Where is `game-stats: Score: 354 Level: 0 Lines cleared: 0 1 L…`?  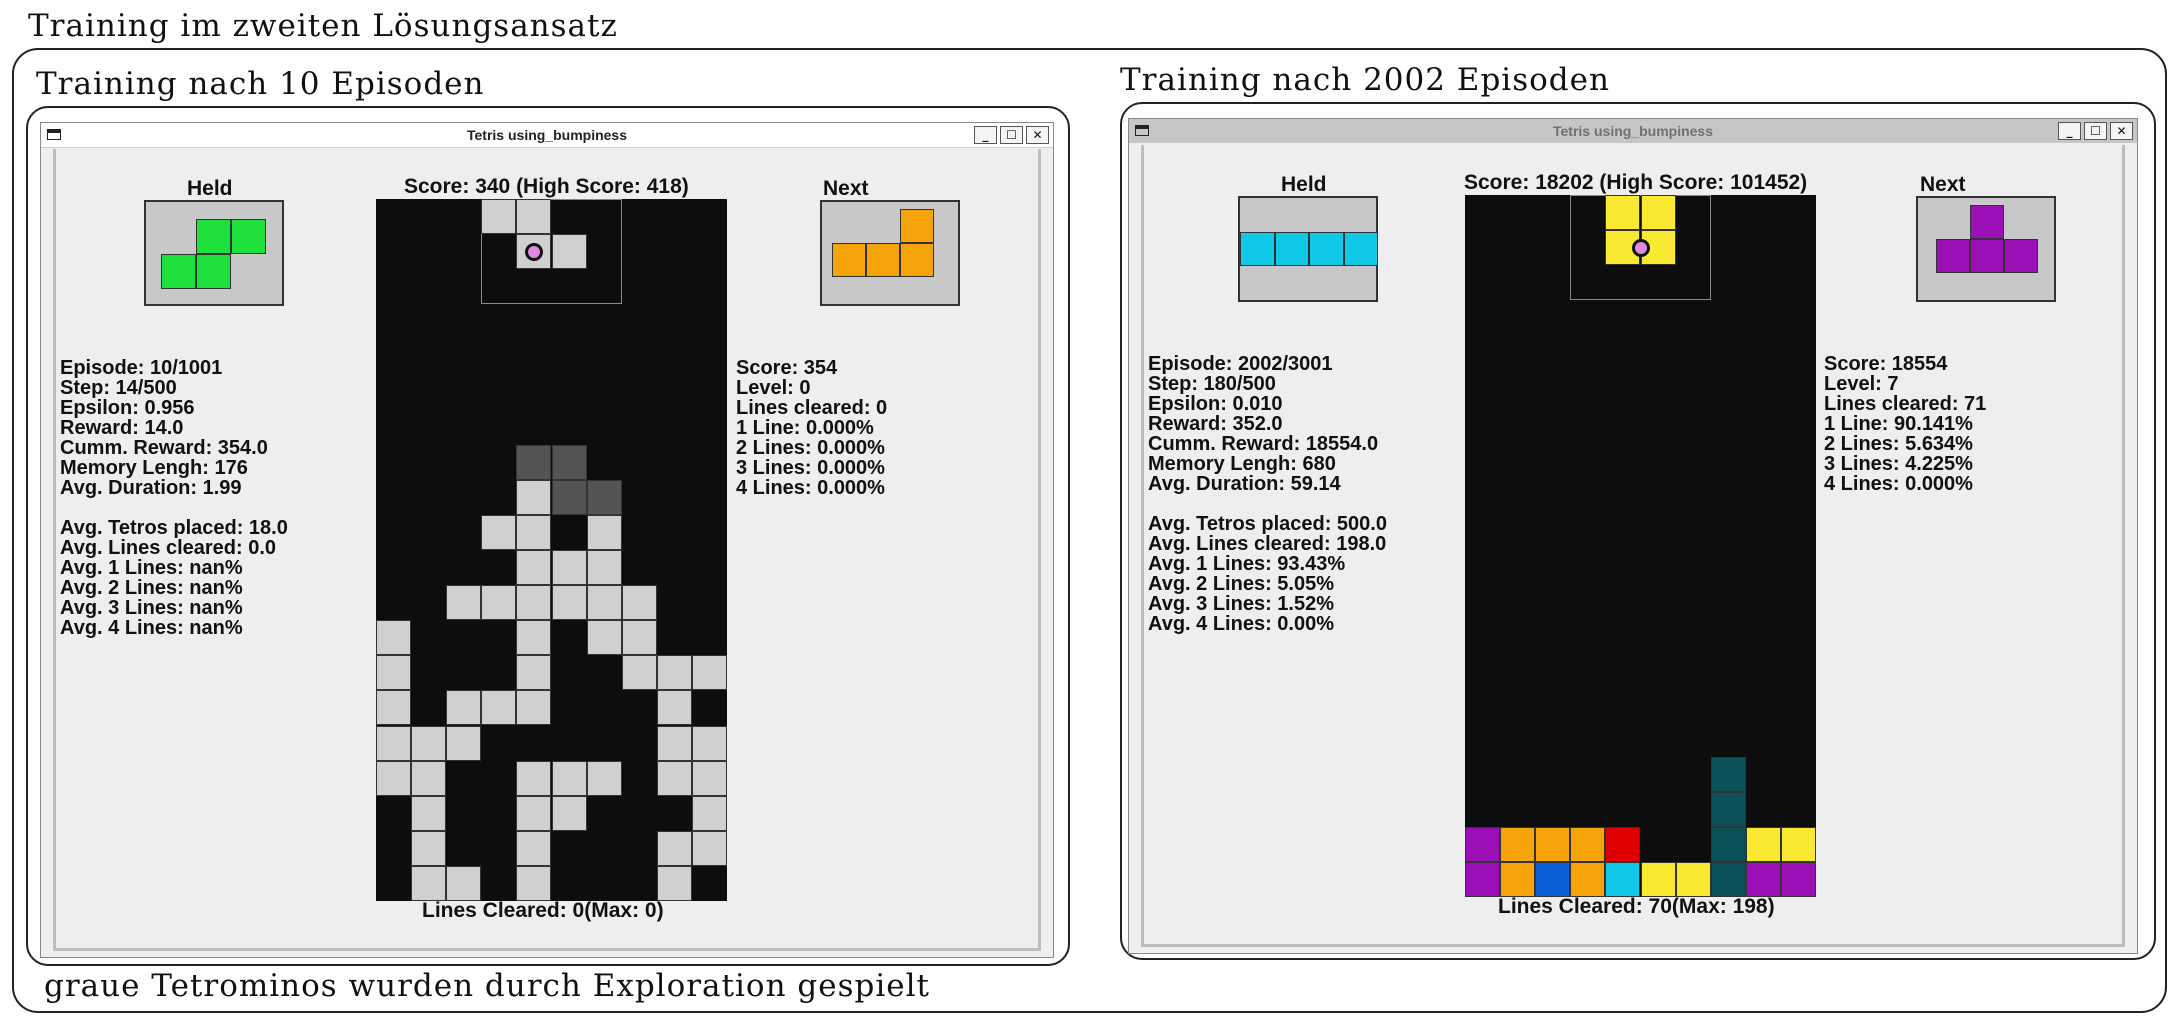
game-stats: Score: 354 Level: 0 Lines cleared: 0 1 L… is located at coordinates (811, 428).